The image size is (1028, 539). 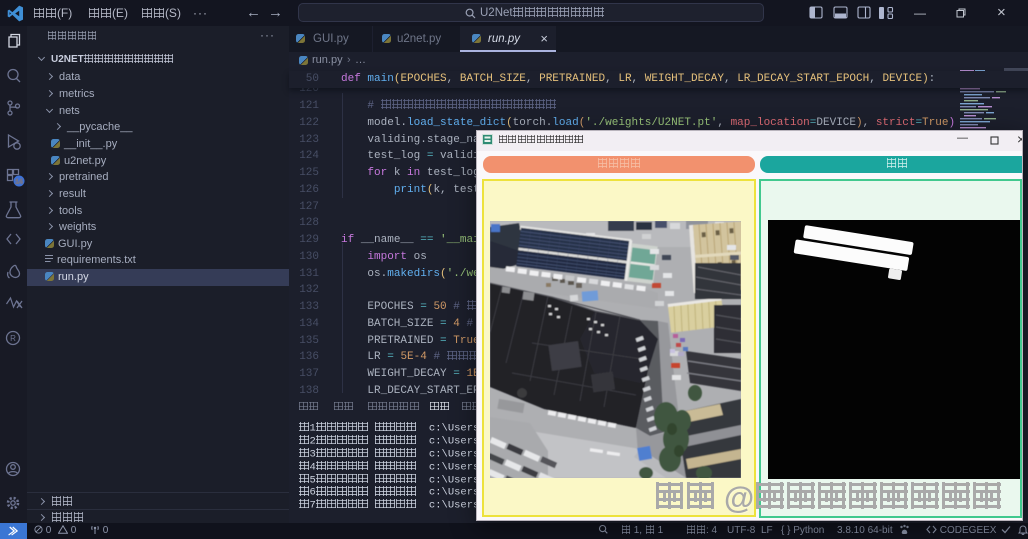 I want to click on svg-text: 14, so click(x=19, y=182).